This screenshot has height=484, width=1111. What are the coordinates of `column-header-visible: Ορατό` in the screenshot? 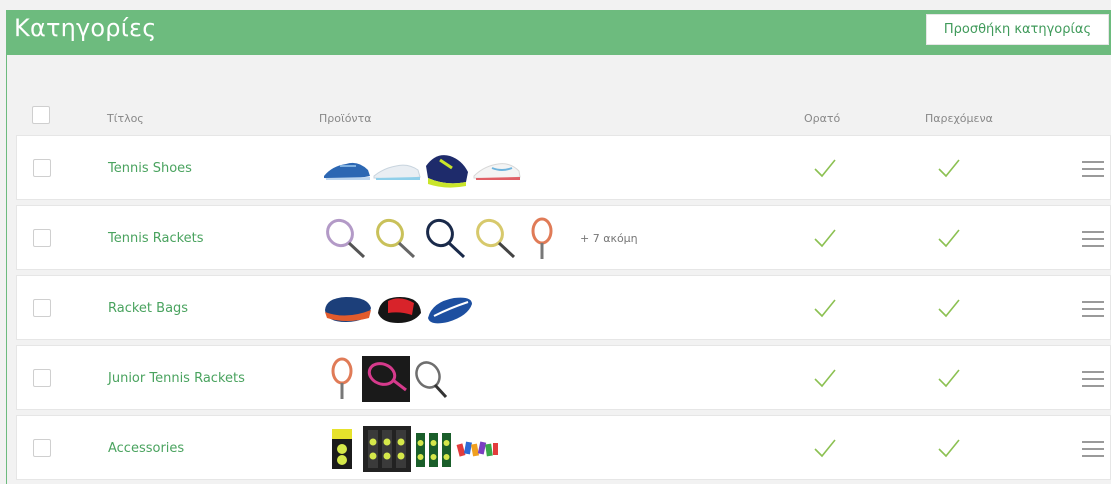 It's located at (822, 118).